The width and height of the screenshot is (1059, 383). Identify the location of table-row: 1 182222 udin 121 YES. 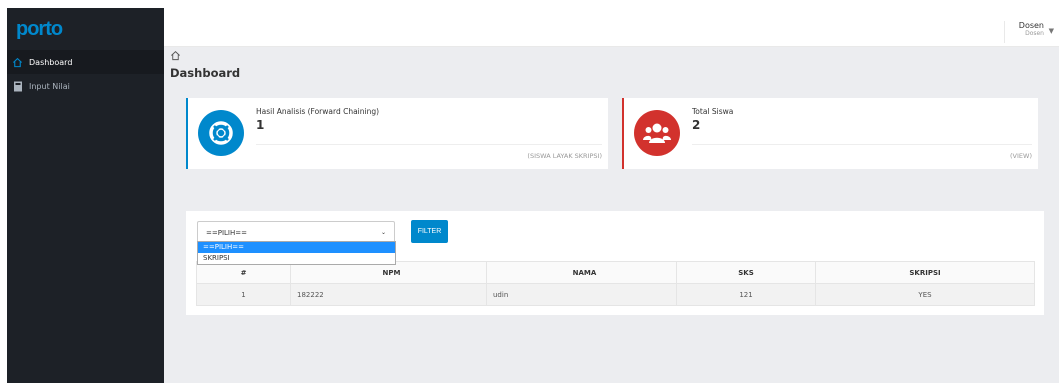
(615, 294).